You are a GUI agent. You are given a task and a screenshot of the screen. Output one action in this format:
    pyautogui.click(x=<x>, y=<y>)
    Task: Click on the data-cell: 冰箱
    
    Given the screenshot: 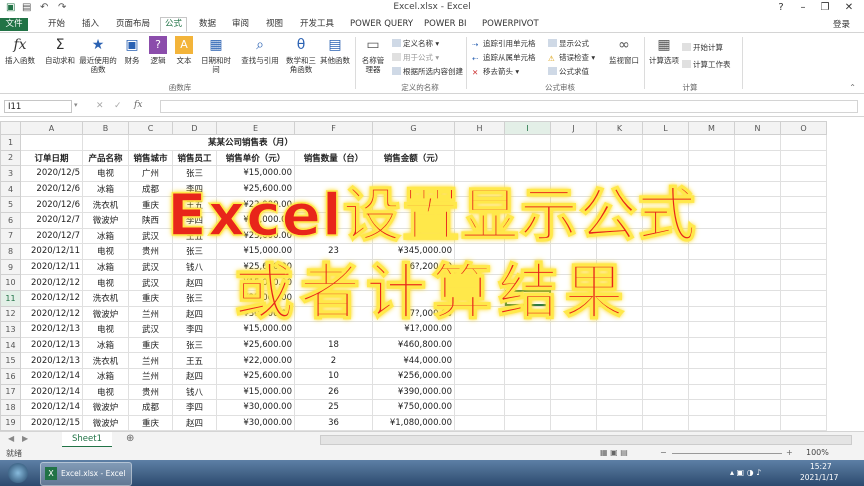 What is the action you would take?
    pyautogui.click(x=105, y=376)
    